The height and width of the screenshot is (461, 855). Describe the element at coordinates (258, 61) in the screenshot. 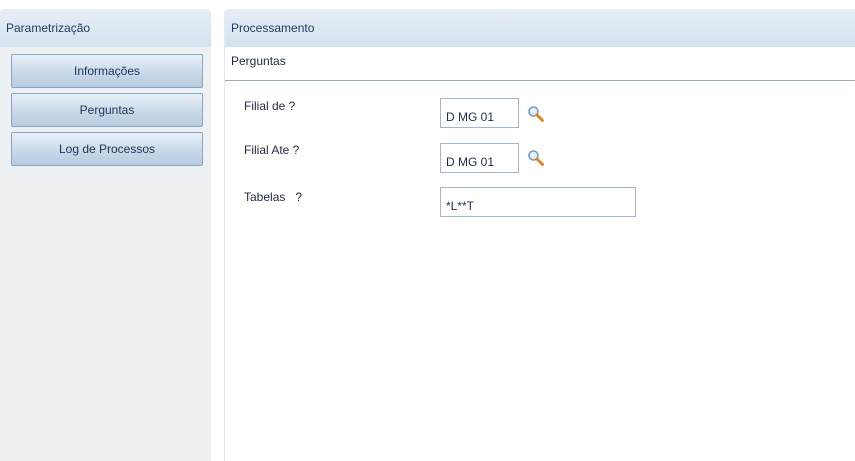

I see `perguntas-section-title: Perguntas` at that location.